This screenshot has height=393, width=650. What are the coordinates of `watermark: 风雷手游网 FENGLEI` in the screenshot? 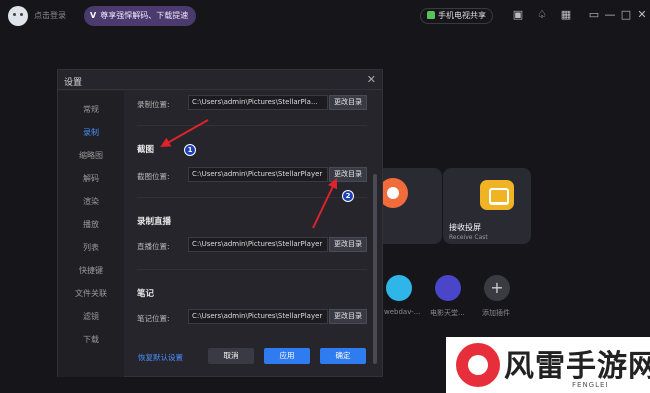 It's located at (548, 365).